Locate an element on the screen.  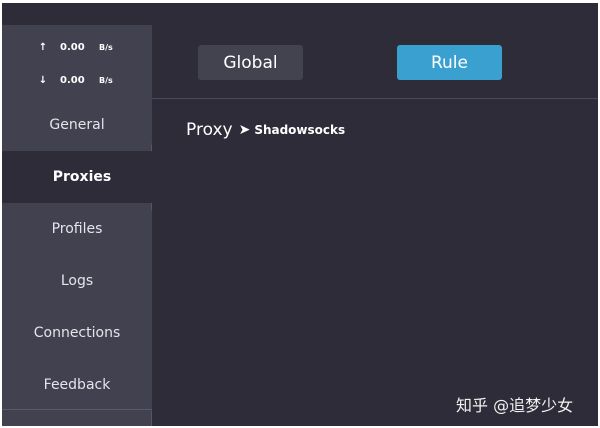
sidebar-item-proxies: Proxies is located at coordinates (82, 177).